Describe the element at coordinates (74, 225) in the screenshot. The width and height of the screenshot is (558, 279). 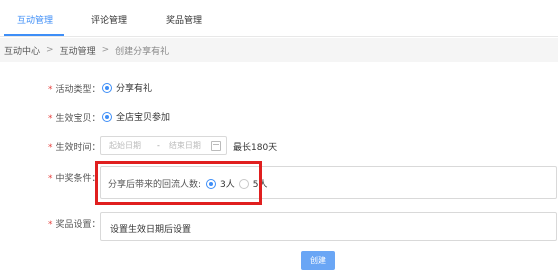
I see `prize-settings-label: * 奖品设置：` at that location.